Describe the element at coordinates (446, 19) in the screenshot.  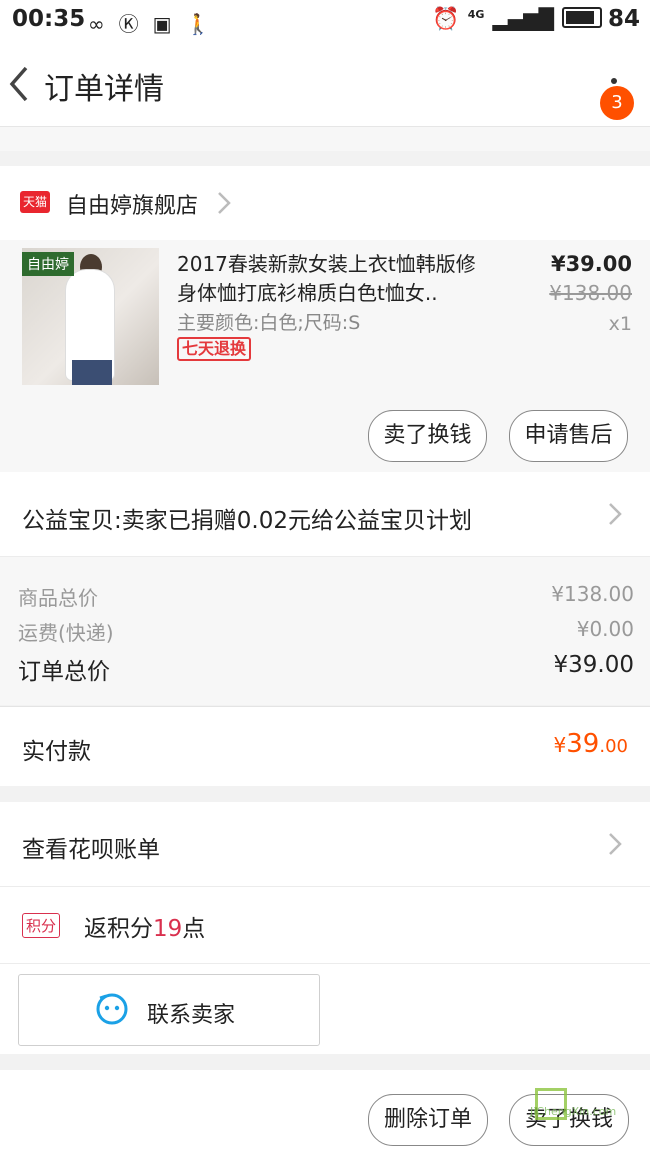
I see `alarm-icon: ⏰` at that location.